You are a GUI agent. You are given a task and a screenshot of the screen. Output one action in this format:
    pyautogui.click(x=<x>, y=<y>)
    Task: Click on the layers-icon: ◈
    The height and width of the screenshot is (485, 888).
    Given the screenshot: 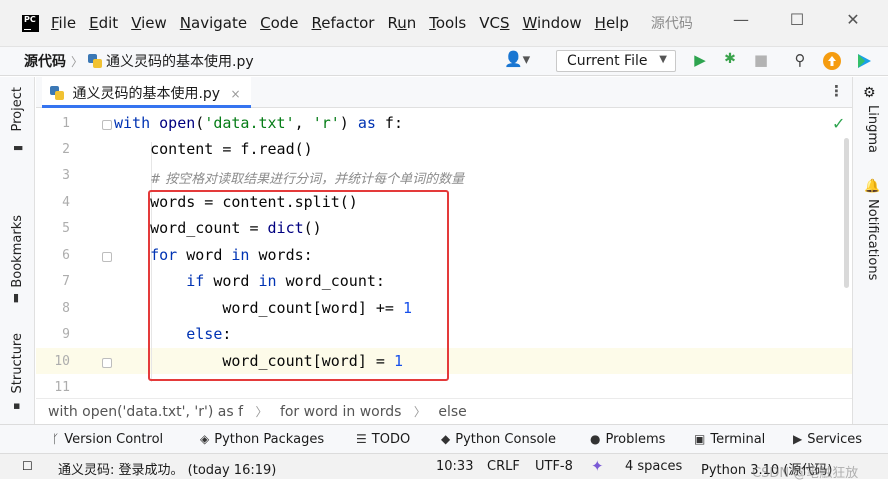 What is the action you would take?
    pyautogui.click(x=205, y=439)
    